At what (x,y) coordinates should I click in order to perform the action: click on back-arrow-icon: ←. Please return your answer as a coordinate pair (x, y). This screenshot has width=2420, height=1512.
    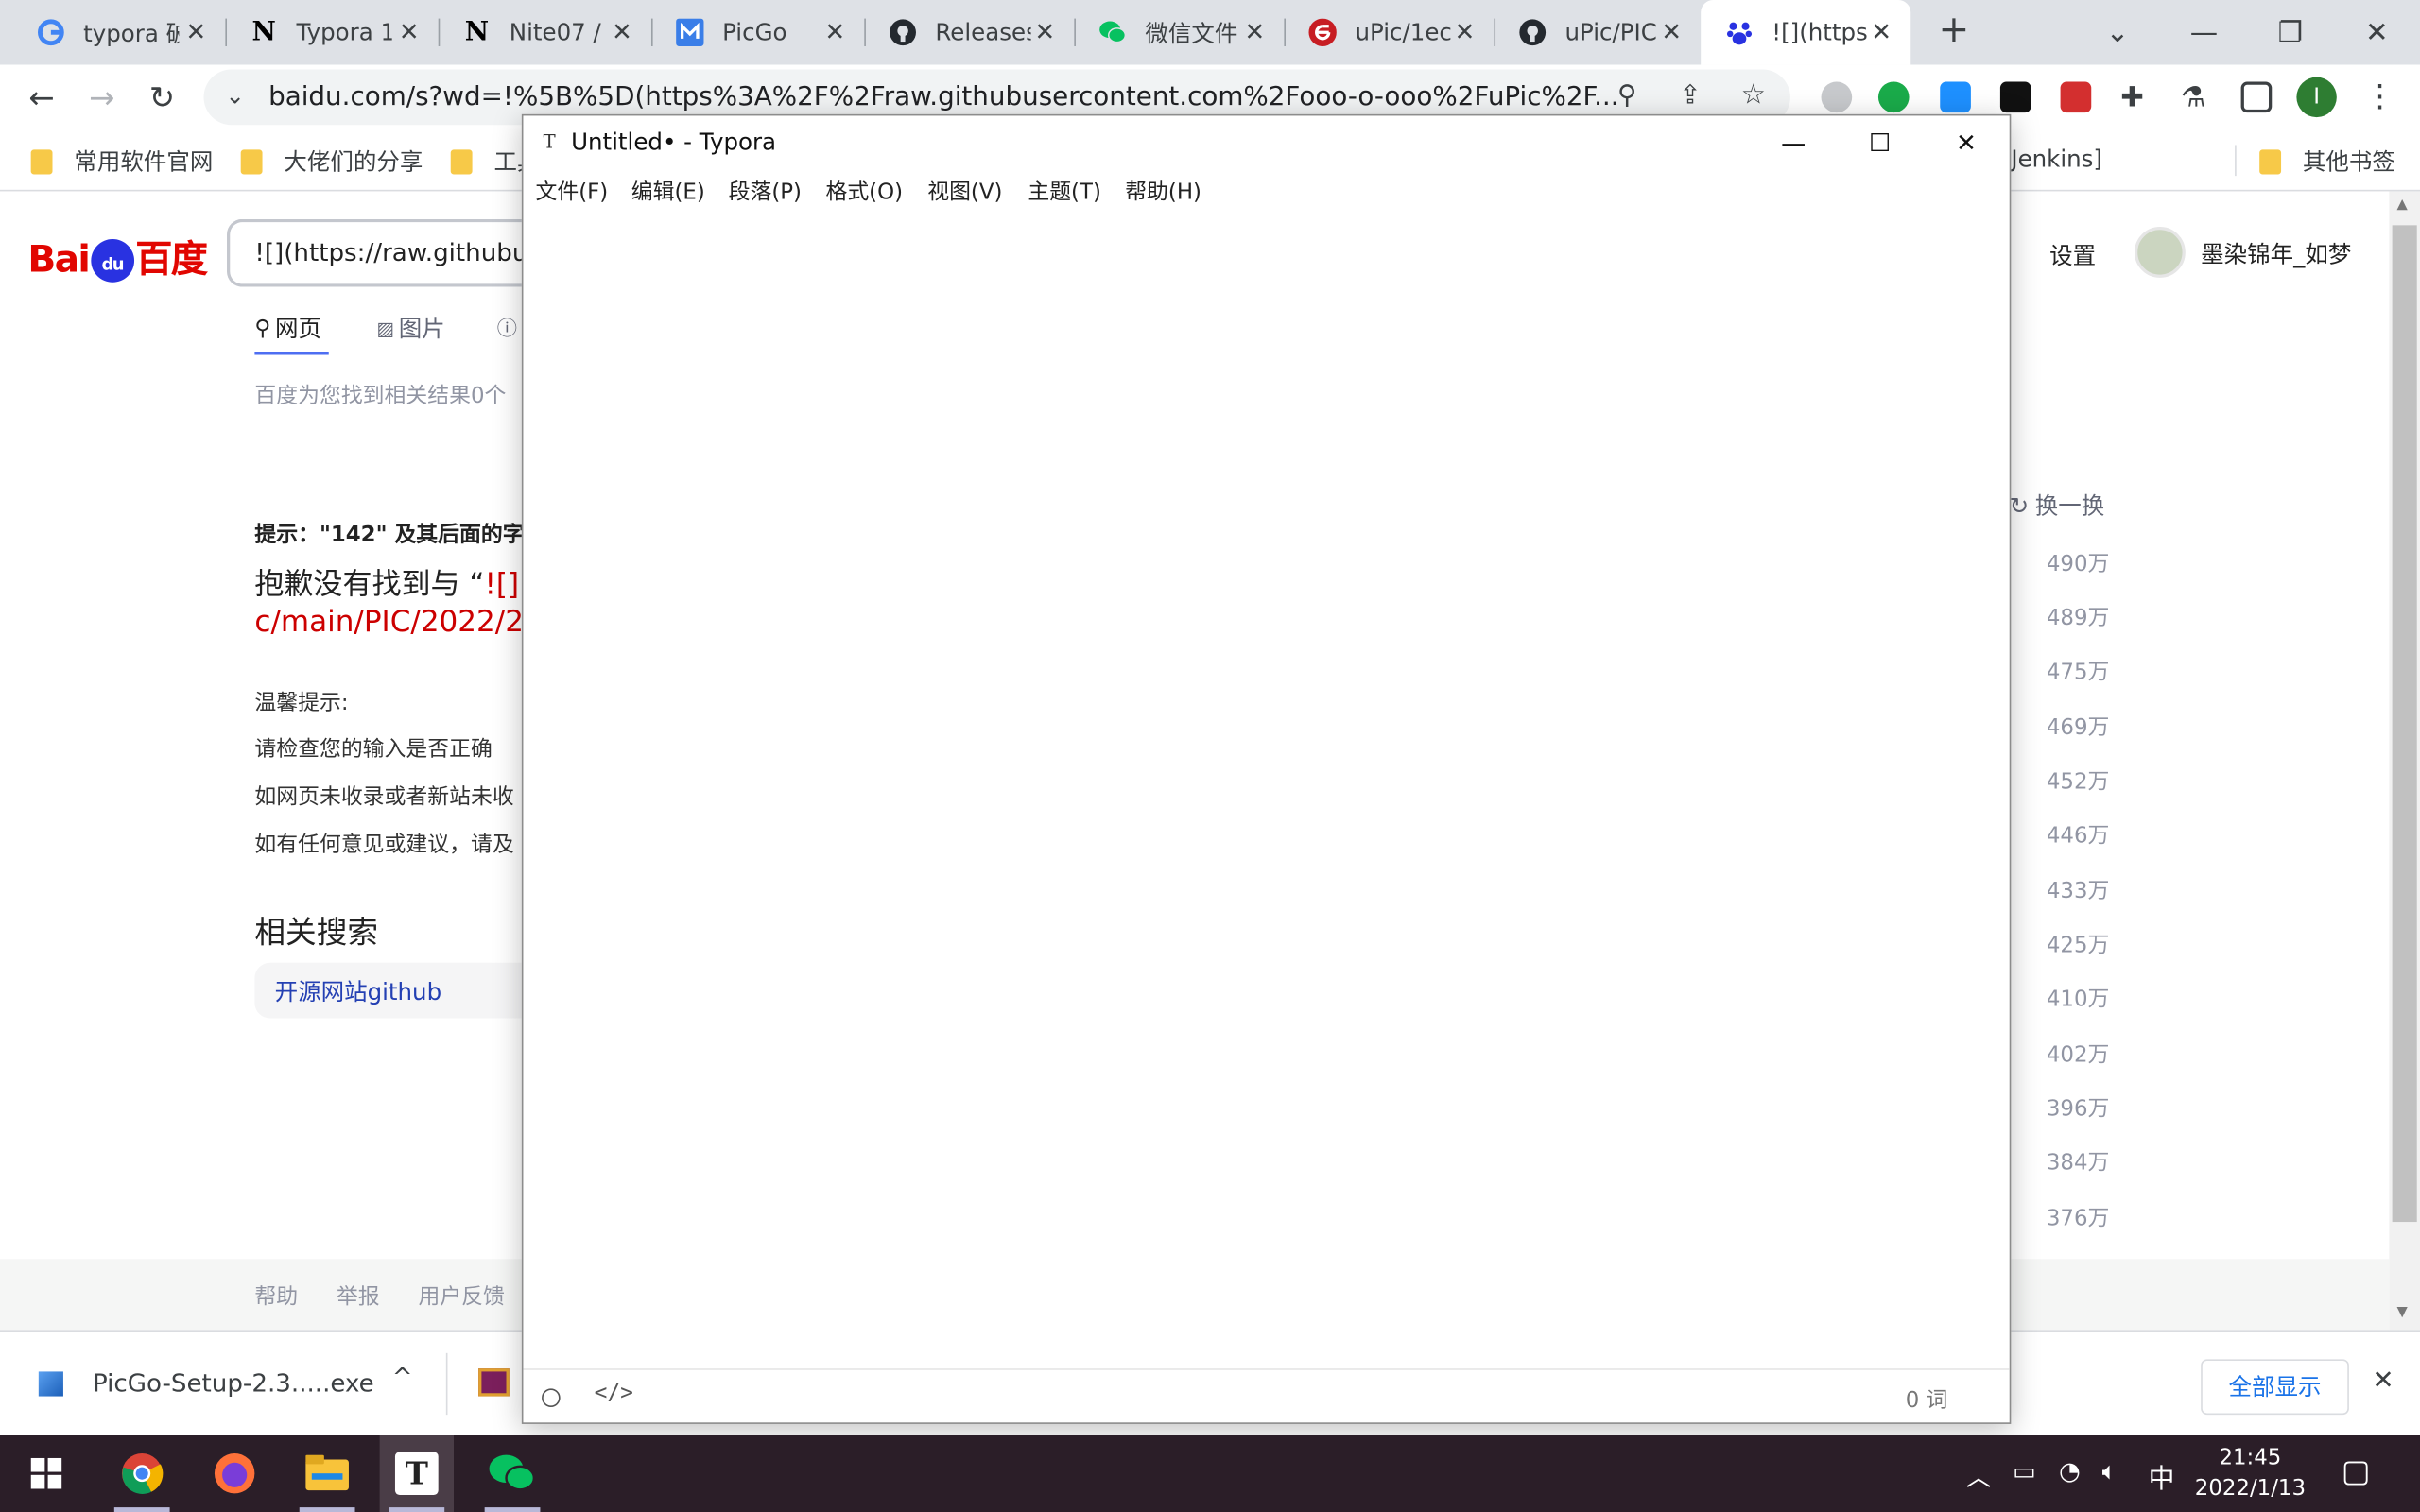
    Looking at the image, I should click on (41, 97).